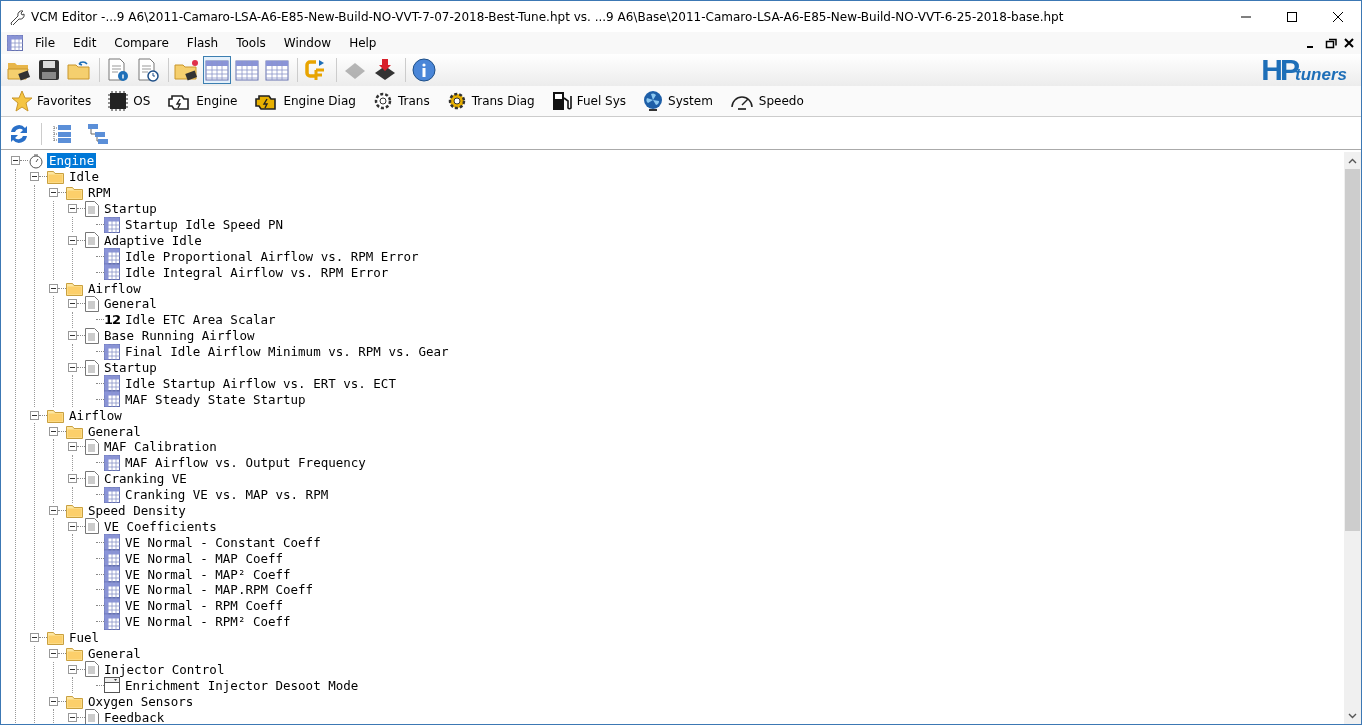 The height and width of the screenshot is (725, 1362). I want to click on tree-item: Idle, so click(84, 177).